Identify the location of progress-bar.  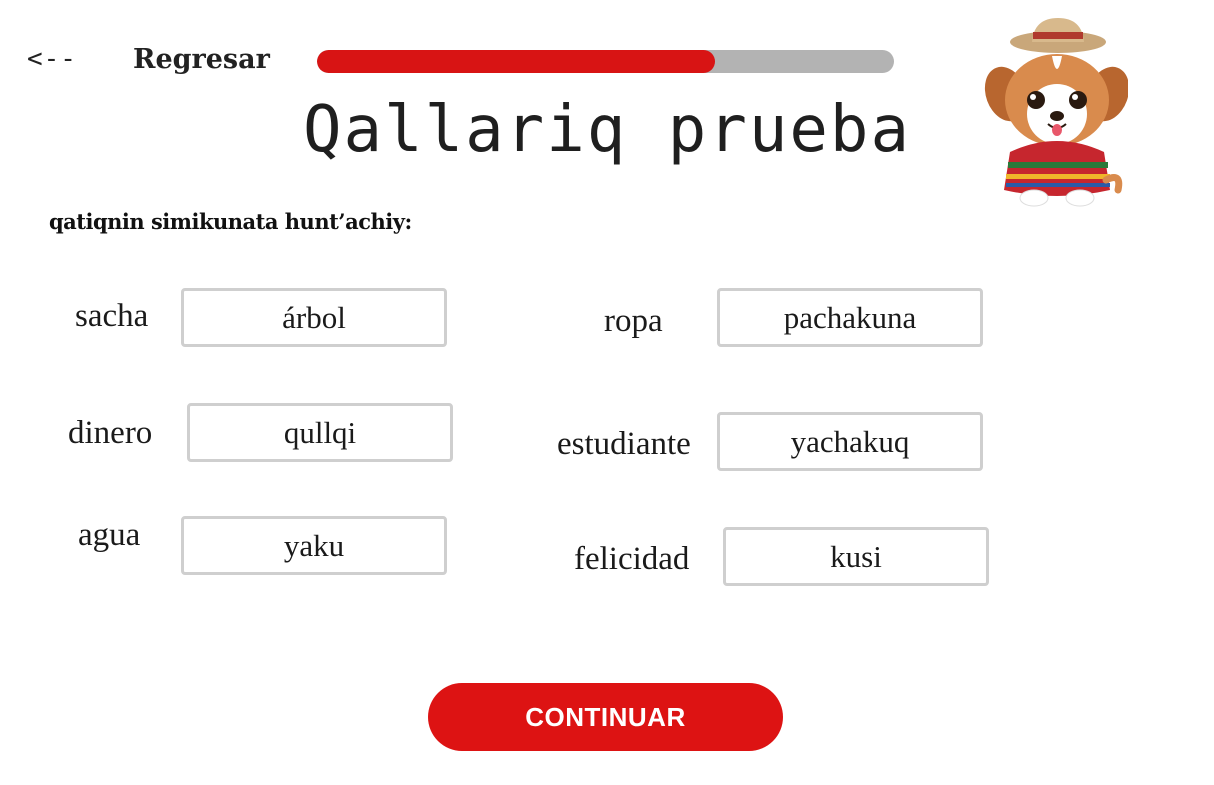
(605, 61).